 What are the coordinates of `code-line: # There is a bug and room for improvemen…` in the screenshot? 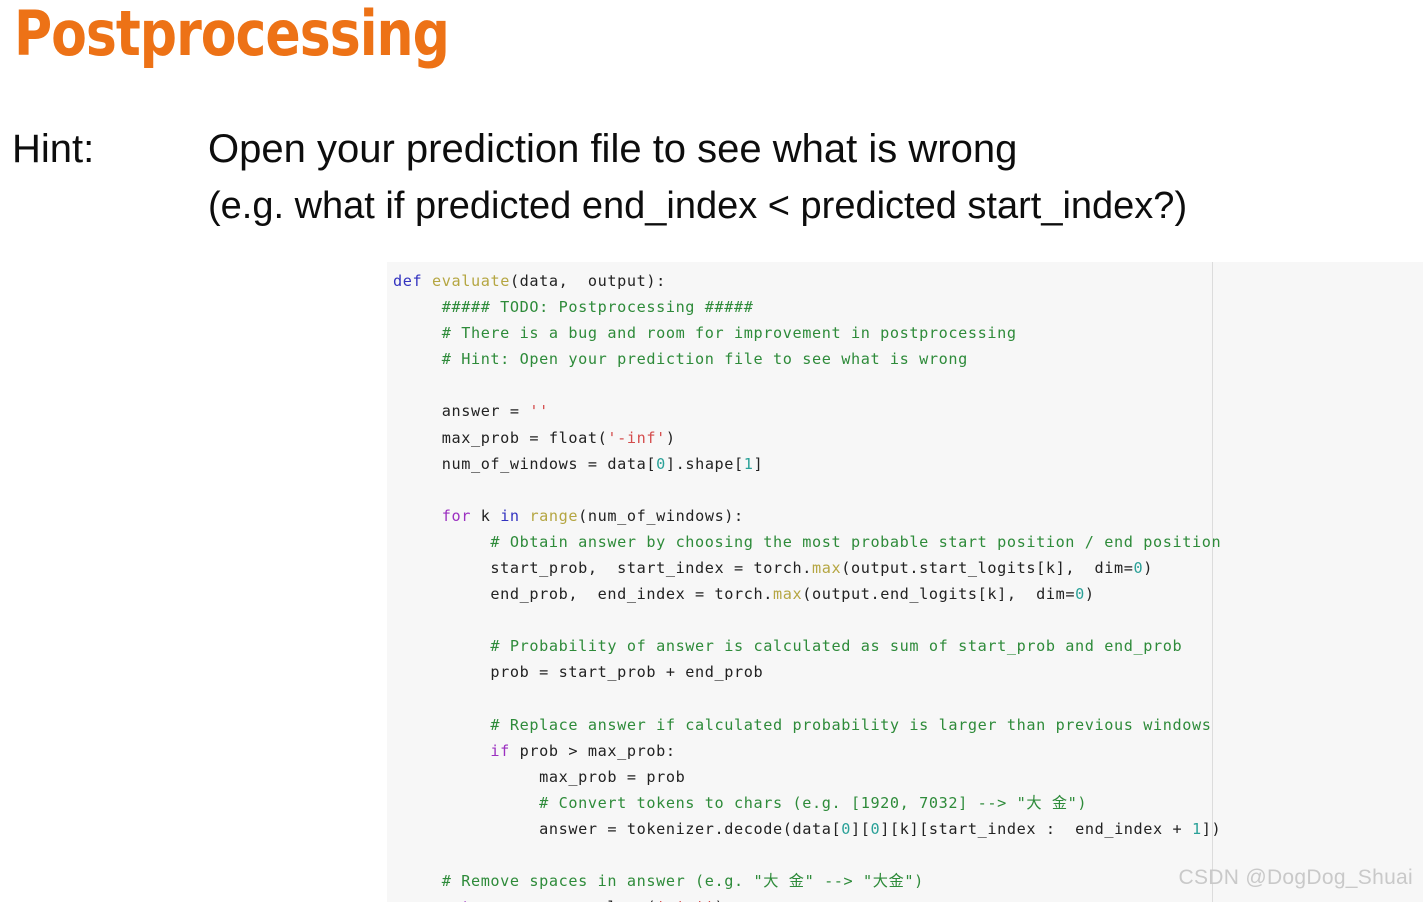 It's located at (807, 333).